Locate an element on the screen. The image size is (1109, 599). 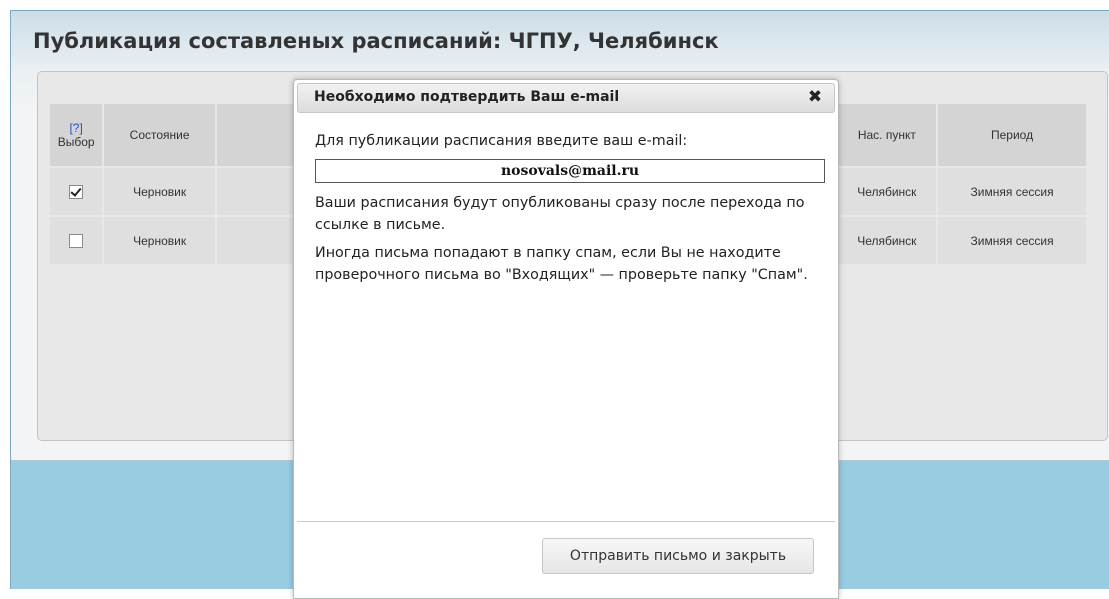
column-period: Период is located at coordinates (1012, 135).